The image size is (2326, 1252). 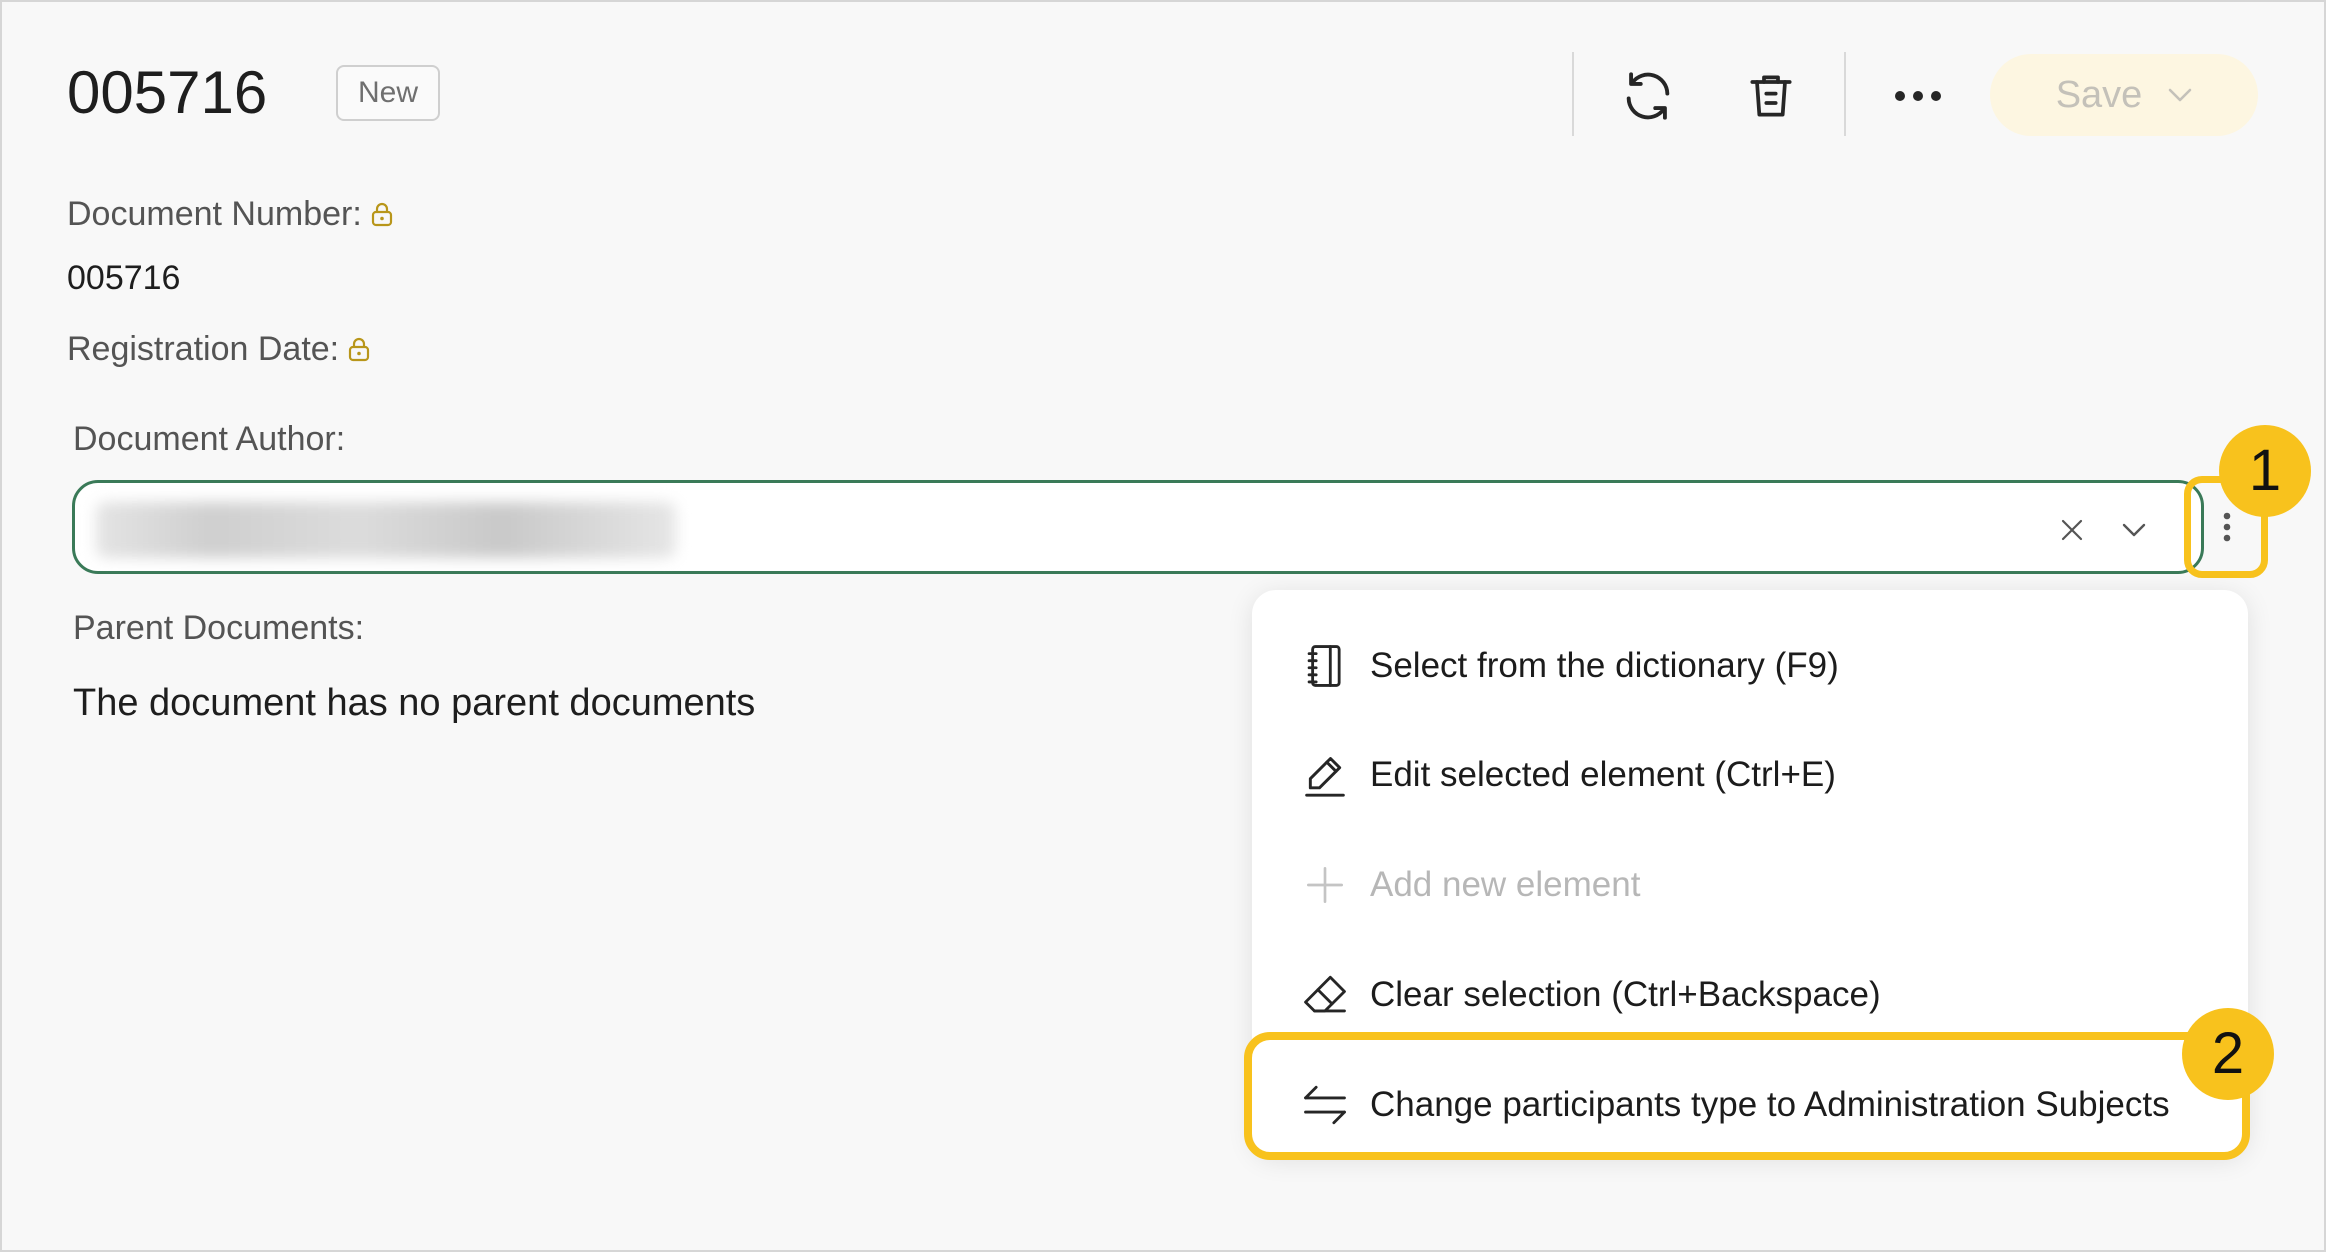 I want to click on more-actions-button, so click(x=1918, y=96).